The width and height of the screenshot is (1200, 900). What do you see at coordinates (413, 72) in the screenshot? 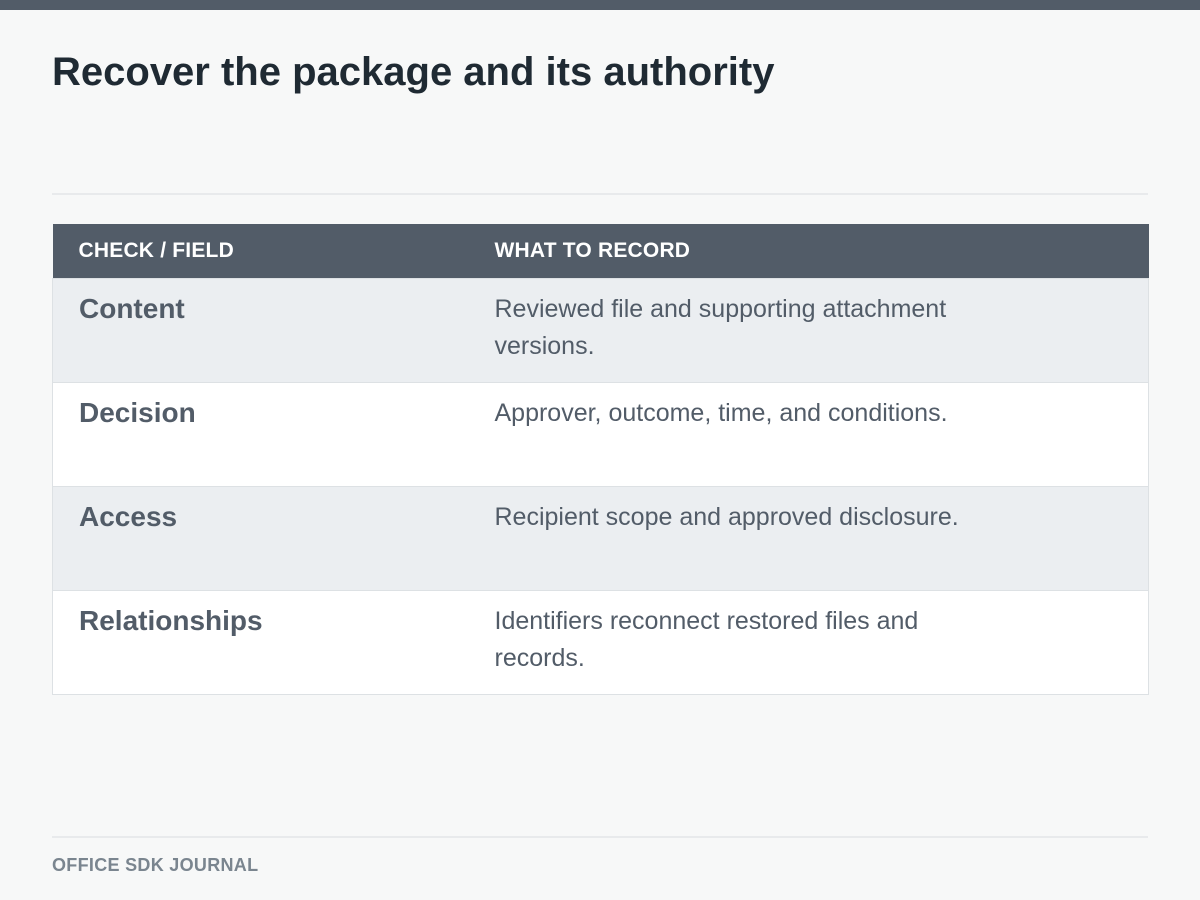
I see `page-title: Recover the package and its authority` at bounding box center [413, 72].